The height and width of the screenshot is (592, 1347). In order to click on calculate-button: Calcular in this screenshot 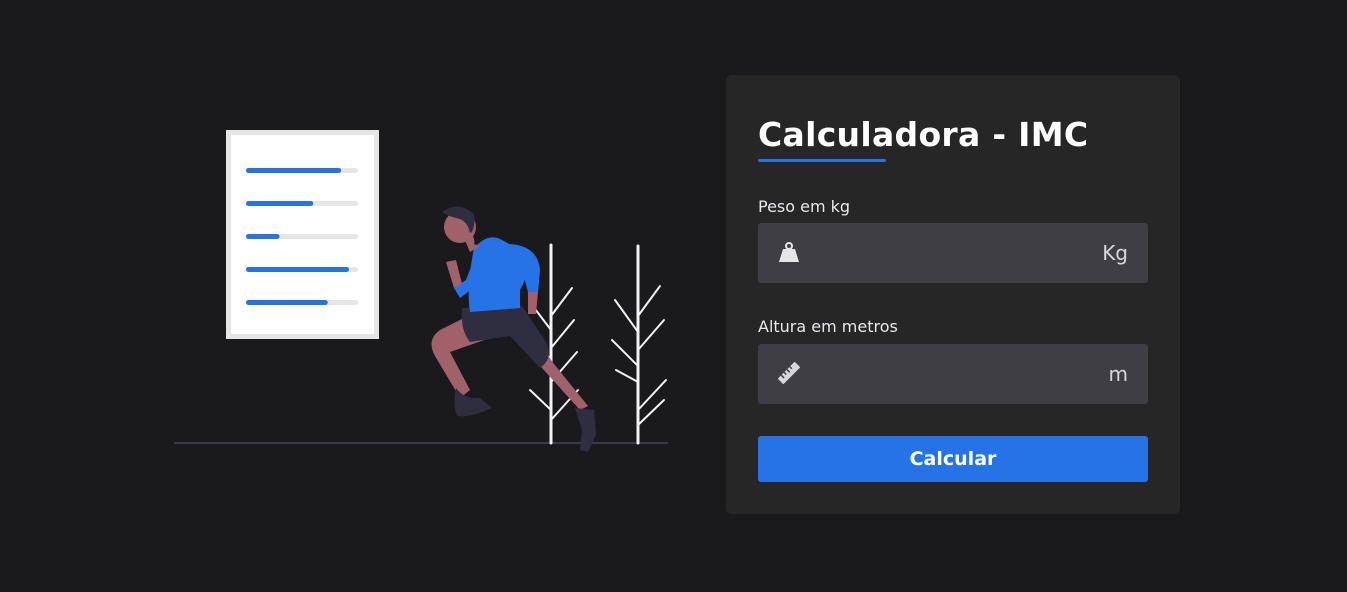, I will do `click(953, 459)`.